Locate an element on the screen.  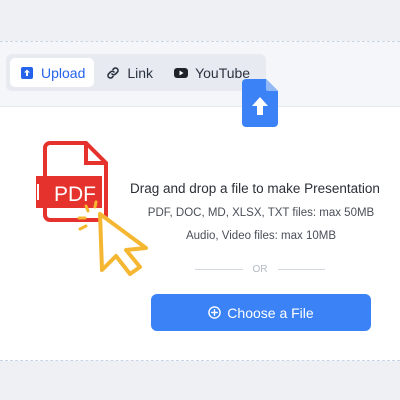
or-line-left is located at coordinates (219, 269).